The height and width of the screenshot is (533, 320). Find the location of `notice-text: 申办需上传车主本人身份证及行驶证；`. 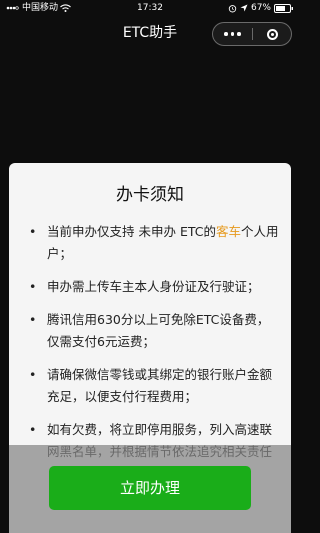

notice-text: 申办需上传车主本人身份证及行驶证； is located at coordinates (153, 286).